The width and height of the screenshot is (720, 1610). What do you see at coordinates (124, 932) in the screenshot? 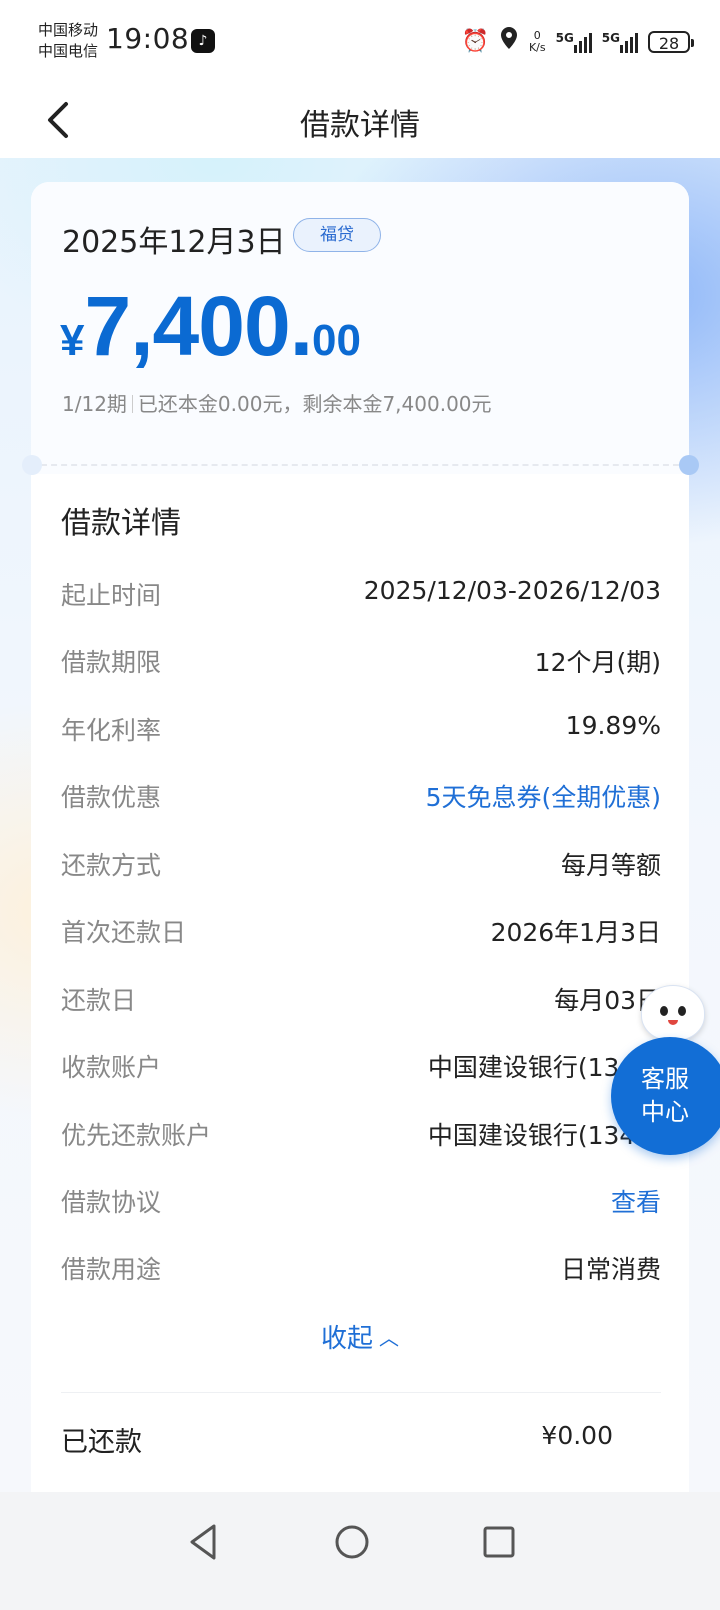
I see `detail-label: 首次还款日` at bounding box center [124, 932].